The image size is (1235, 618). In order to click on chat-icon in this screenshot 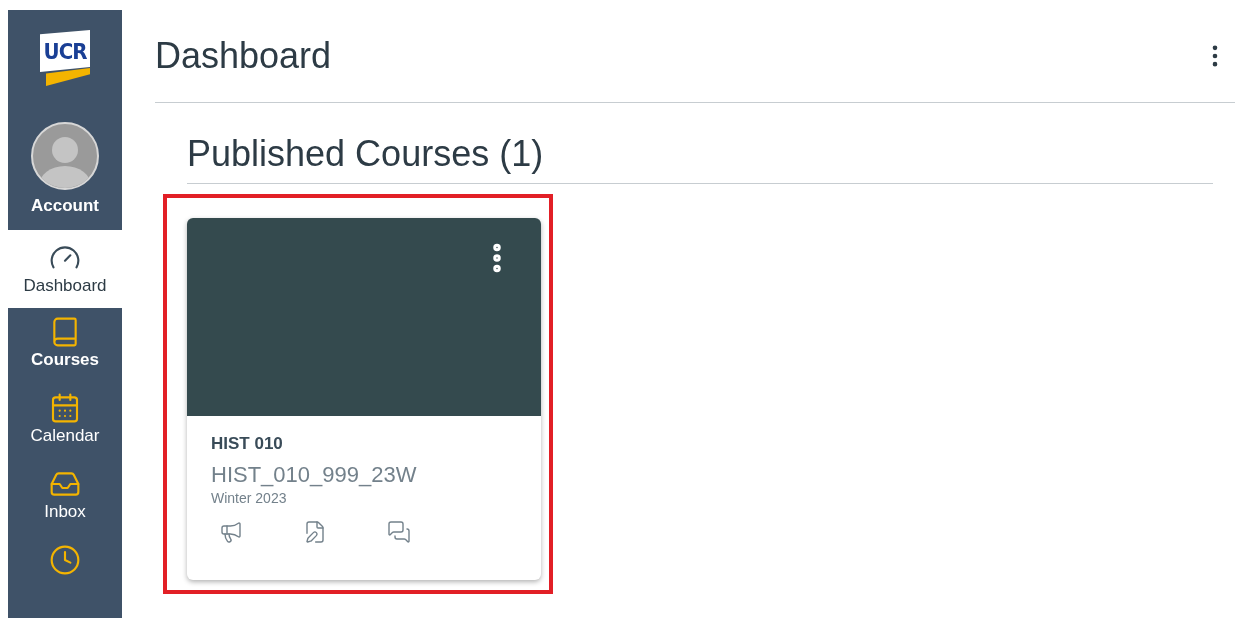, I will do `click(399, 532)`.